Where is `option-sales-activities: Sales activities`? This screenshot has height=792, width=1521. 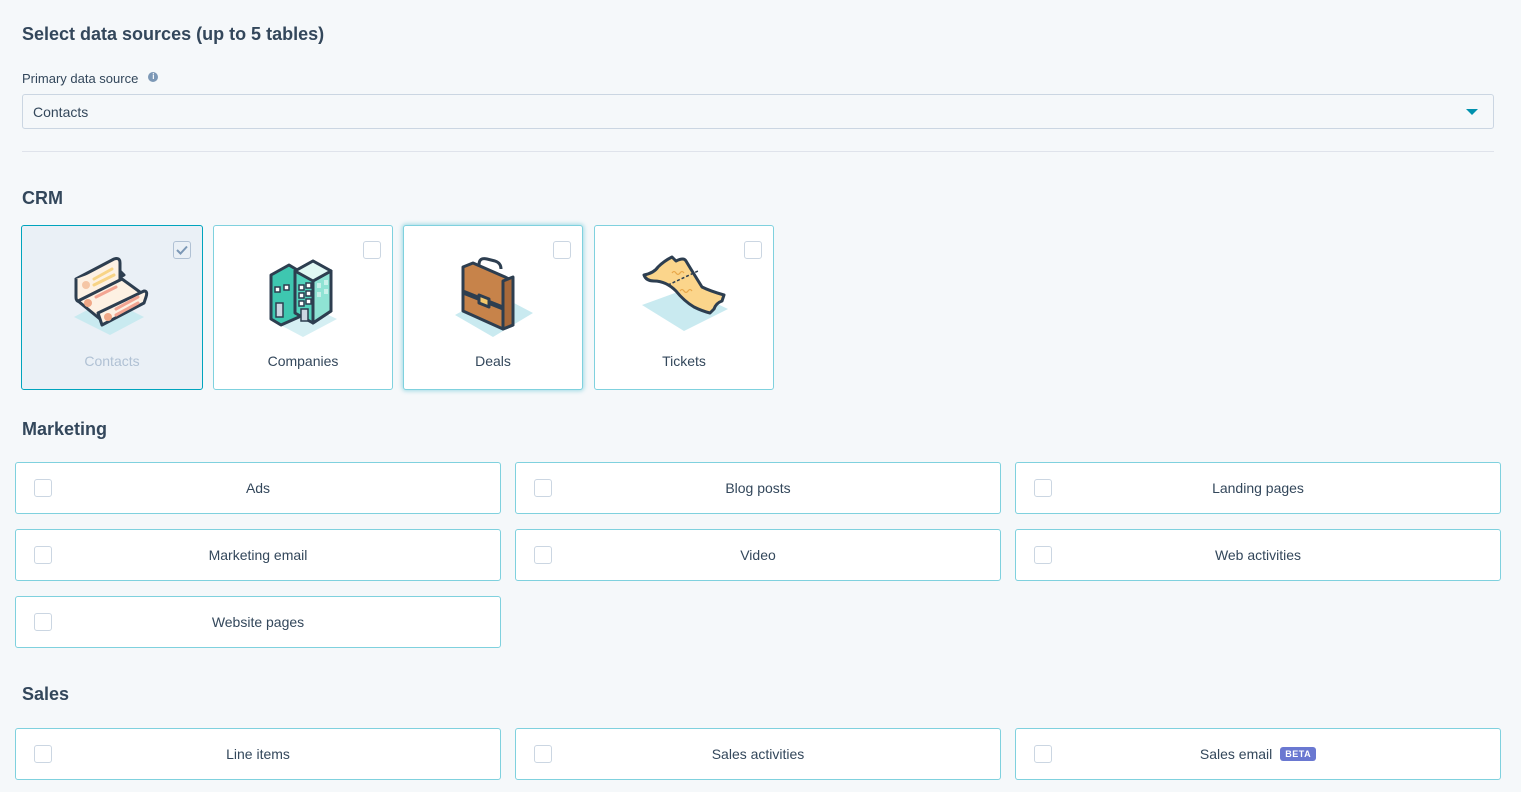
option-sales-activities: Sales activities is located at coordinates (758, 754).